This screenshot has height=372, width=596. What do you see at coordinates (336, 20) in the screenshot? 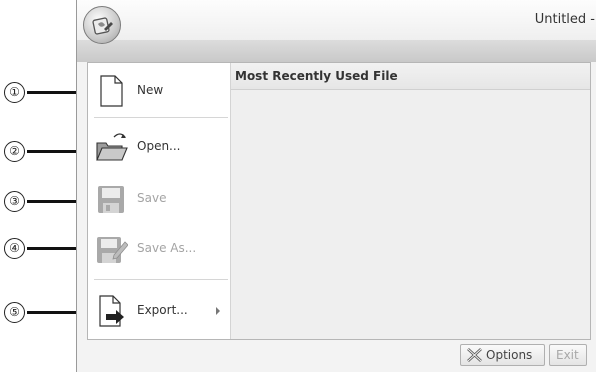
I see `title-bar: Untitled -` at bounding box center [336, 20].